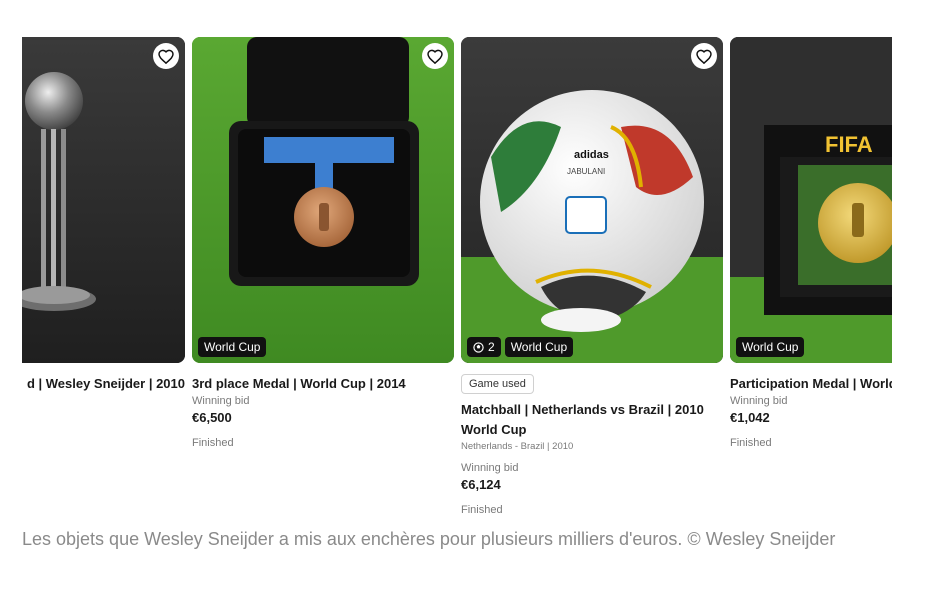 Image resolution: width=925 pixels, height=611 pixels. I want to click on item-title: Participation Medal | World Cup, so click(811, 384).